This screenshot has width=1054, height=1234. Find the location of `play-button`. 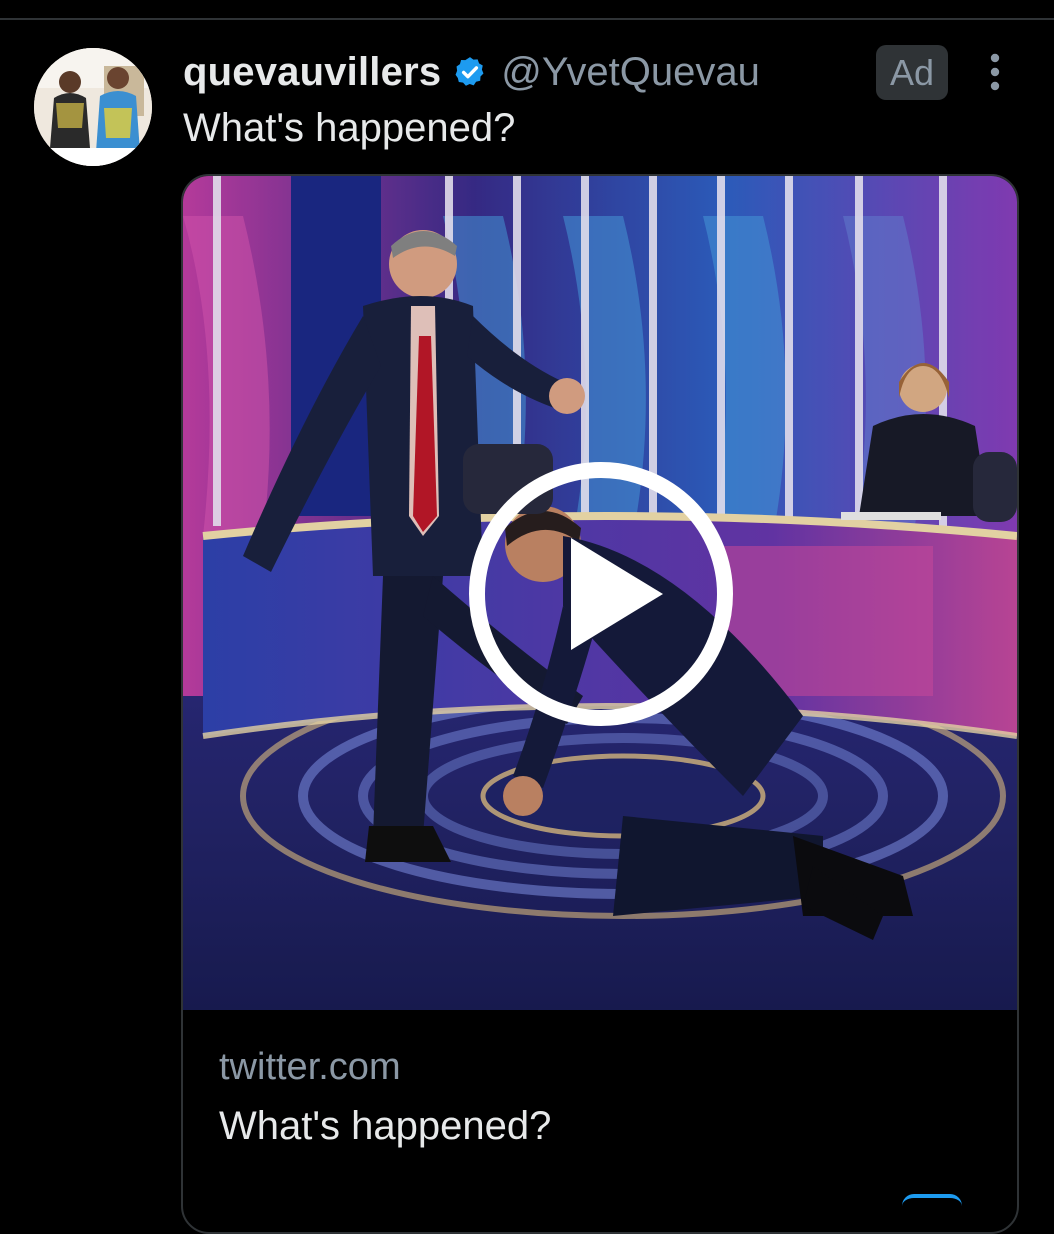

play-button is located at coordinates (601, 594).